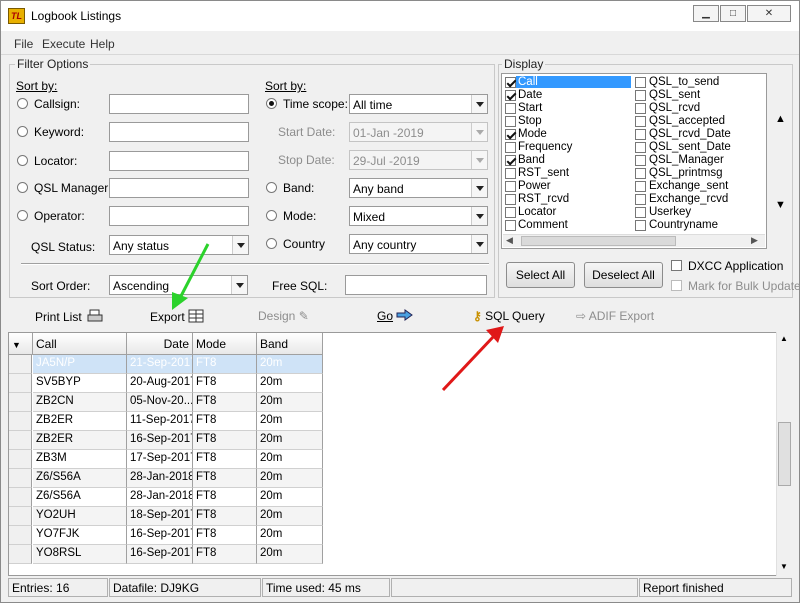 The height and width of the screenshot is (603, 800). Describe the element at coordinates (472, 359) in the screenshot. I see `red-annotation-arrow` at that location.